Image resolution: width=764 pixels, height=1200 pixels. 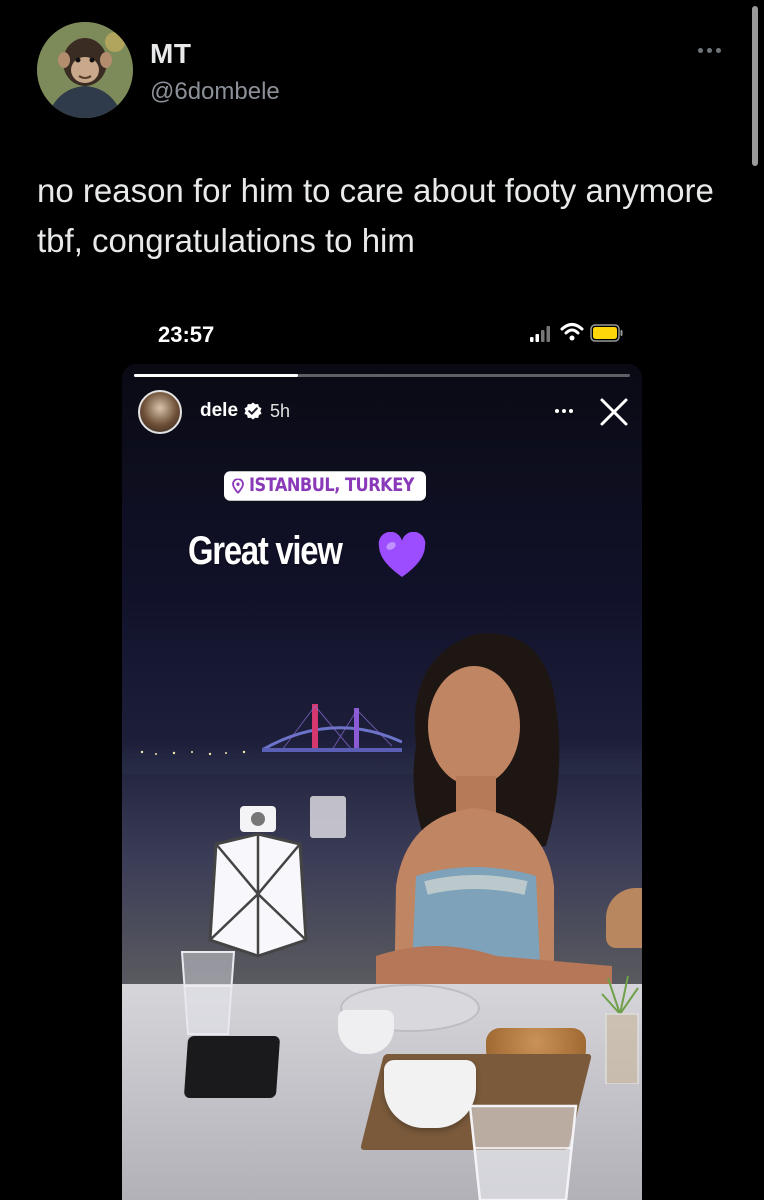 What do you see at coordinates (238, 485) in the screenshot?
I see `location-pin-icon` at bounding box center [238, 485].